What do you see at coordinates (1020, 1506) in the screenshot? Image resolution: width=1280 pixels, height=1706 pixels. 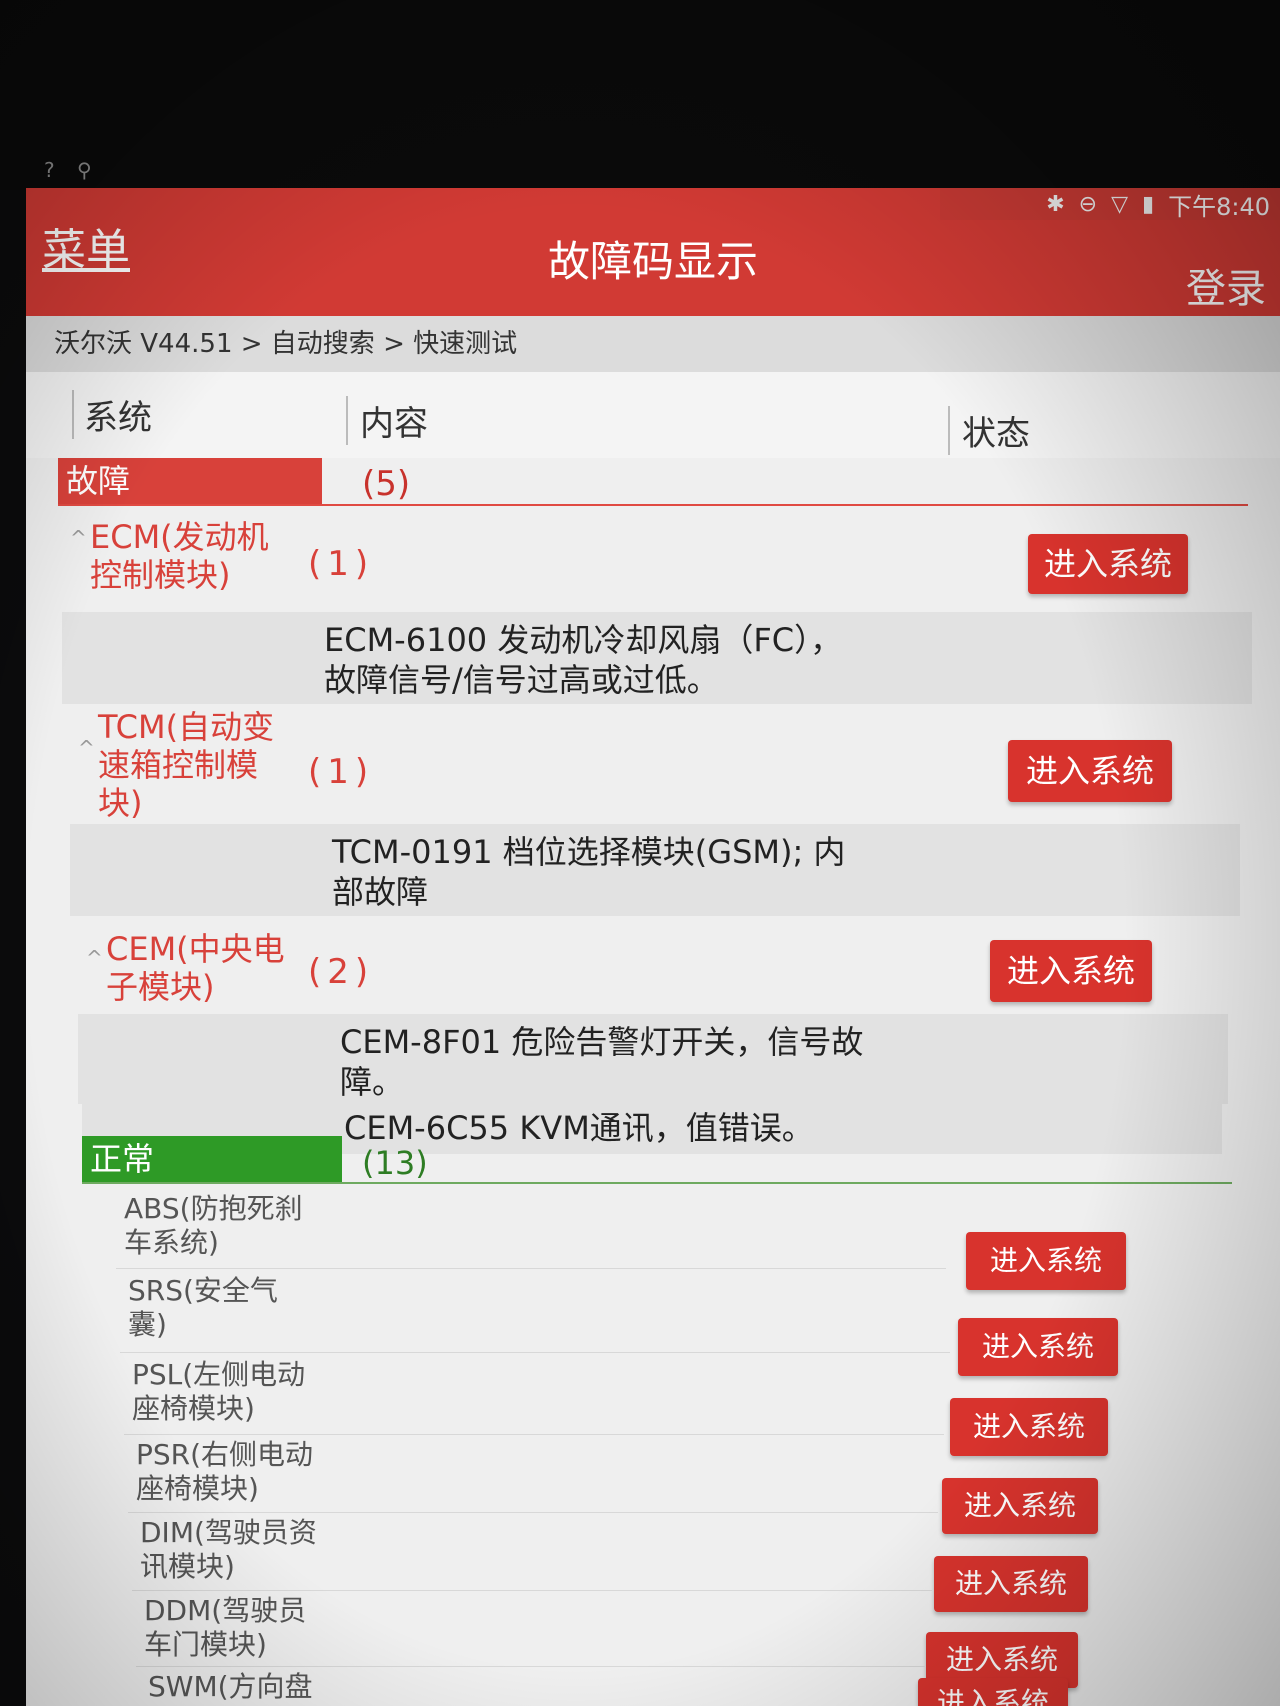 I see `enter-system-button-psr: 进入系统` at bounding box center [1020, 1506].